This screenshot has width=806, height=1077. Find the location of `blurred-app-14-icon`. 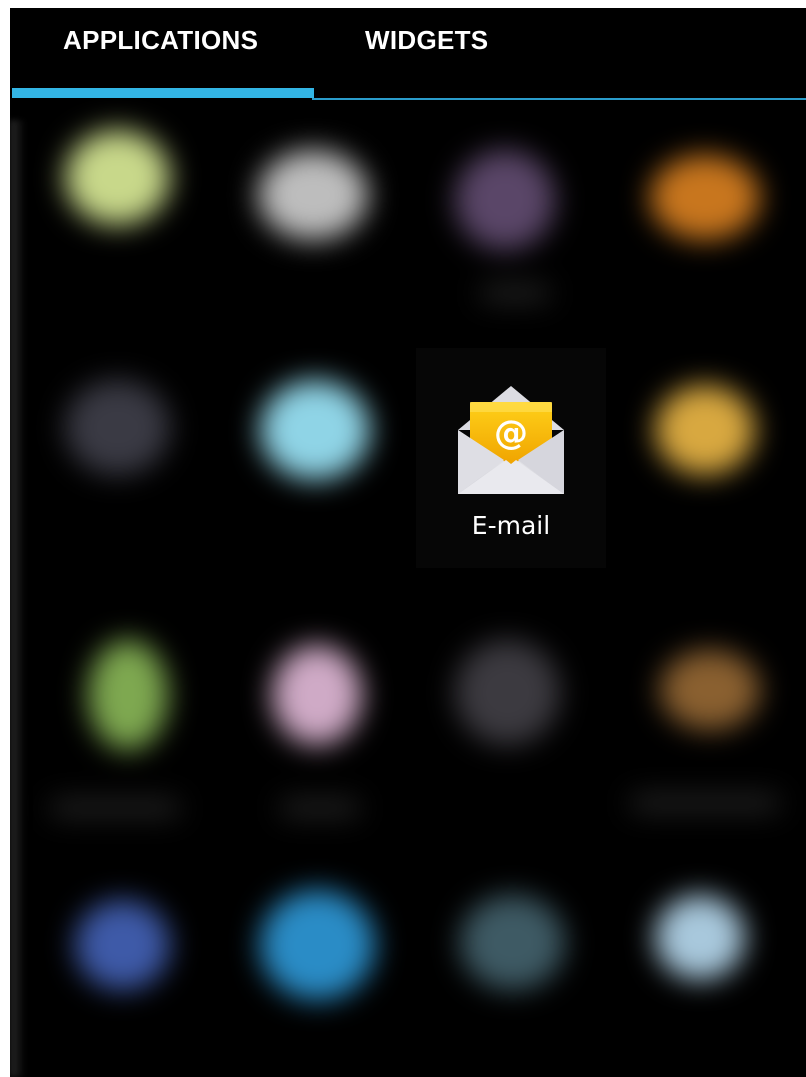

blurred-app-14-icon is located at coordinates (317, 945).